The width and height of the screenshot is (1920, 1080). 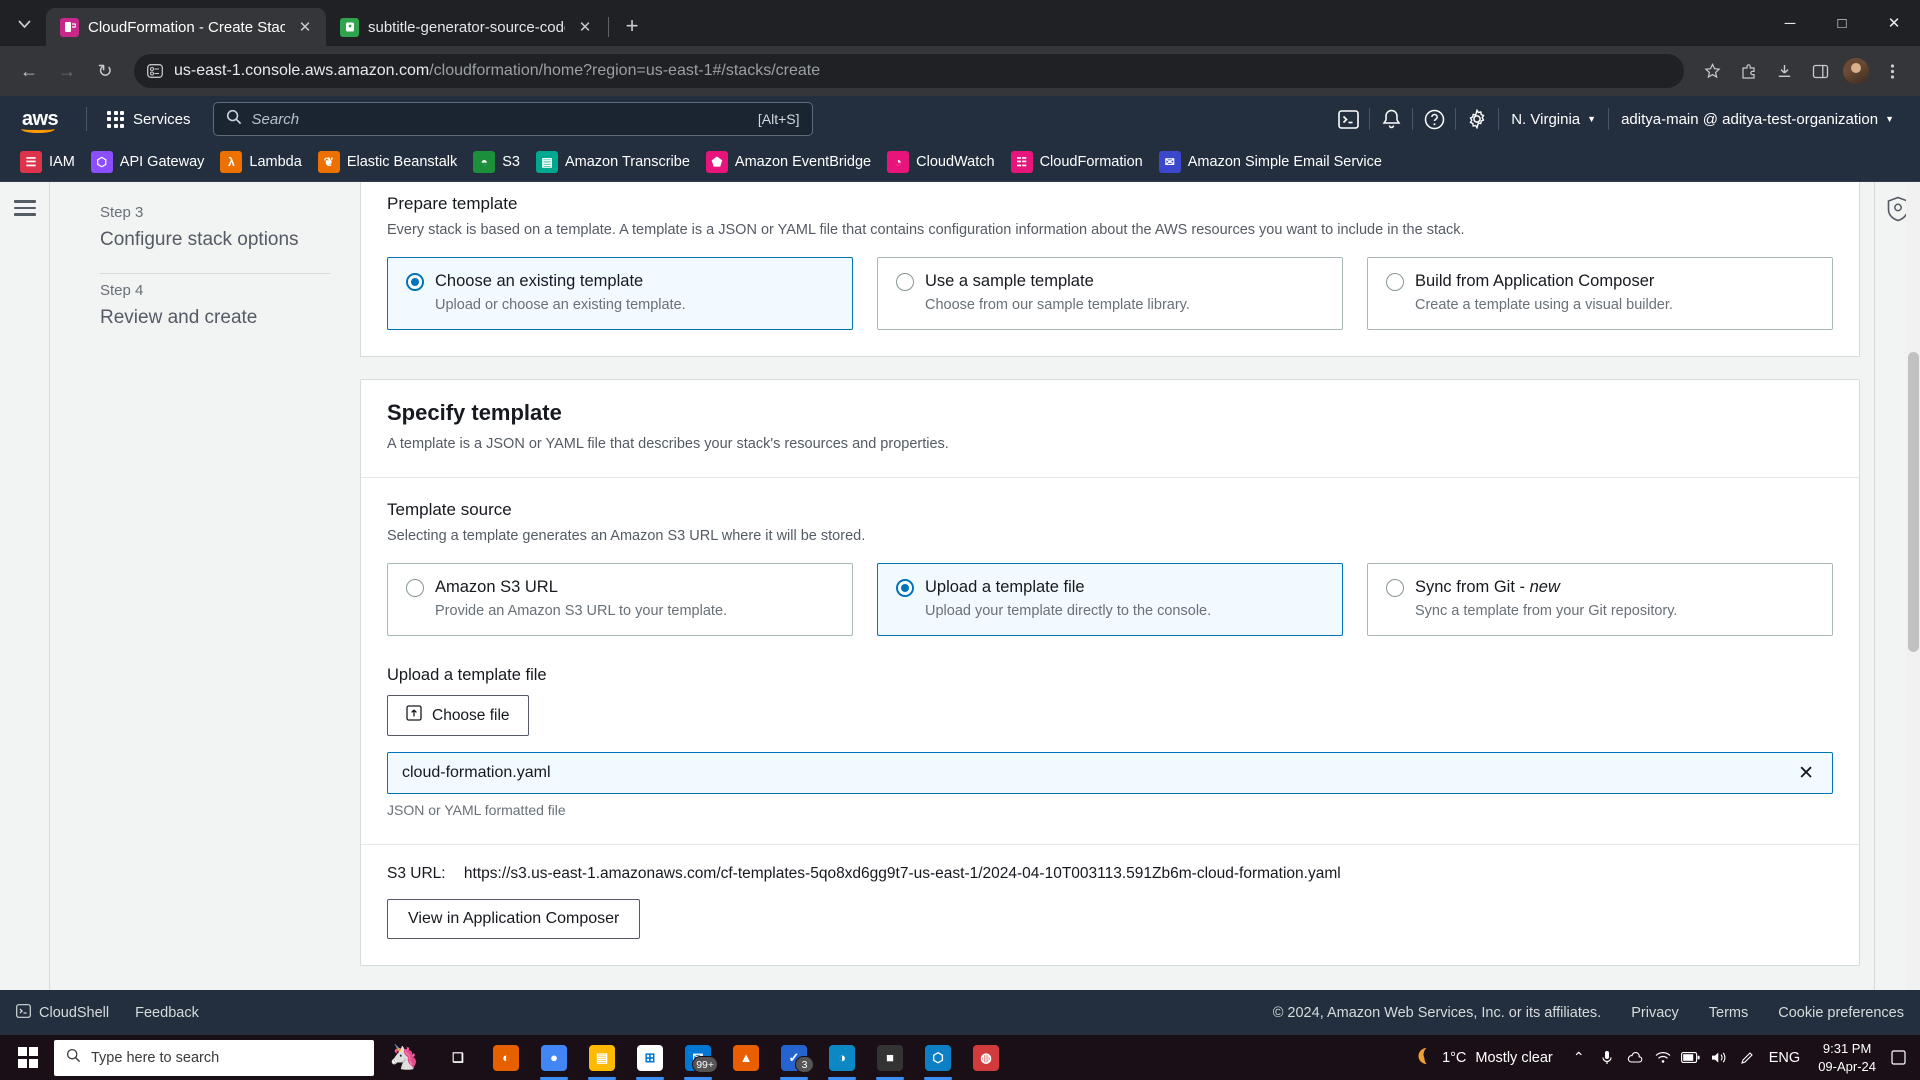 What do you see at coordinates (40, 119) in the screenshot?
I see `aws-logo: aws` at bounding box center [40, 119].